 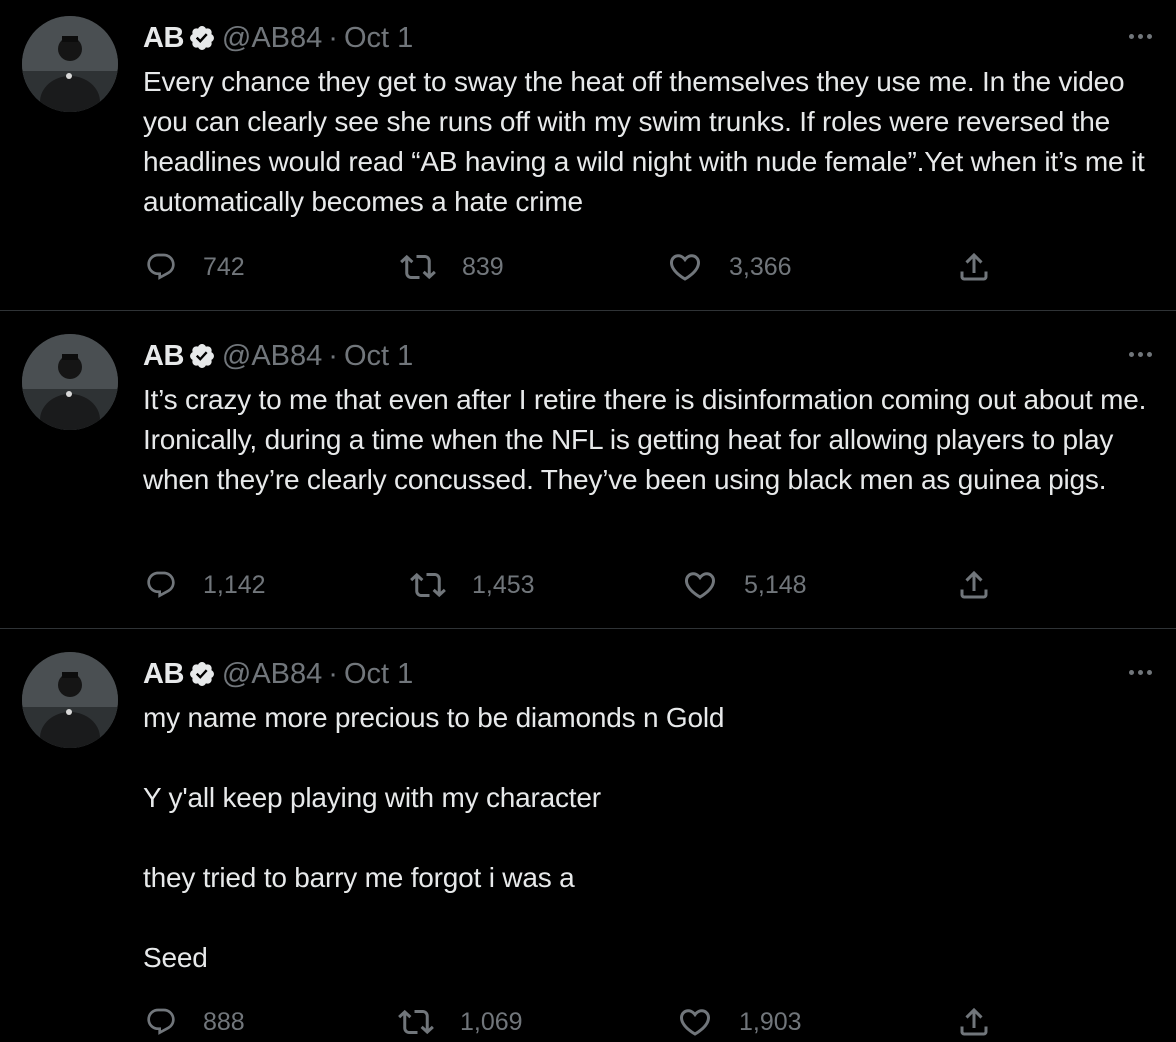 What do you see at coordinates (770, 1021) in the screenshot?
I see `like-count: 1,903` at bounding box center [770, 1021].